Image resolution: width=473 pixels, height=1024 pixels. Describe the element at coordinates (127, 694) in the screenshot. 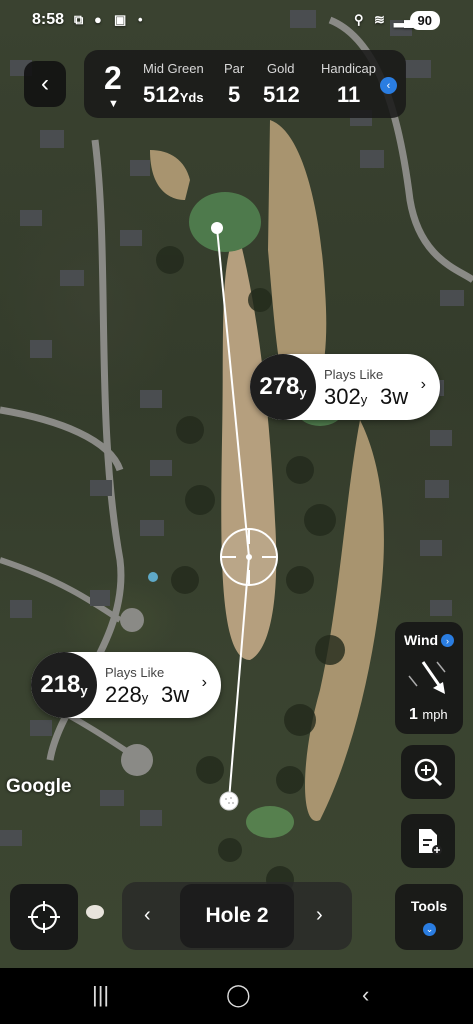

I see `plays-like-distance: 228y` at that location.